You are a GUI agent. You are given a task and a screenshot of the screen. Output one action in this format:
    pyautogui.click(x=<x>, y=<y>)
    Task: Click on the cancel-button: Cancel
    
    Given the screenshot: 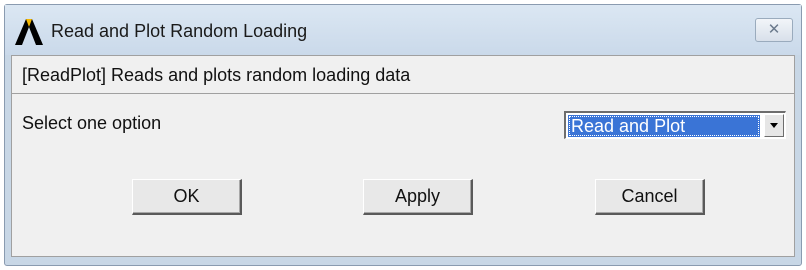 What is the action you would take?
    pyautogui.click(x=650, y=197)
    